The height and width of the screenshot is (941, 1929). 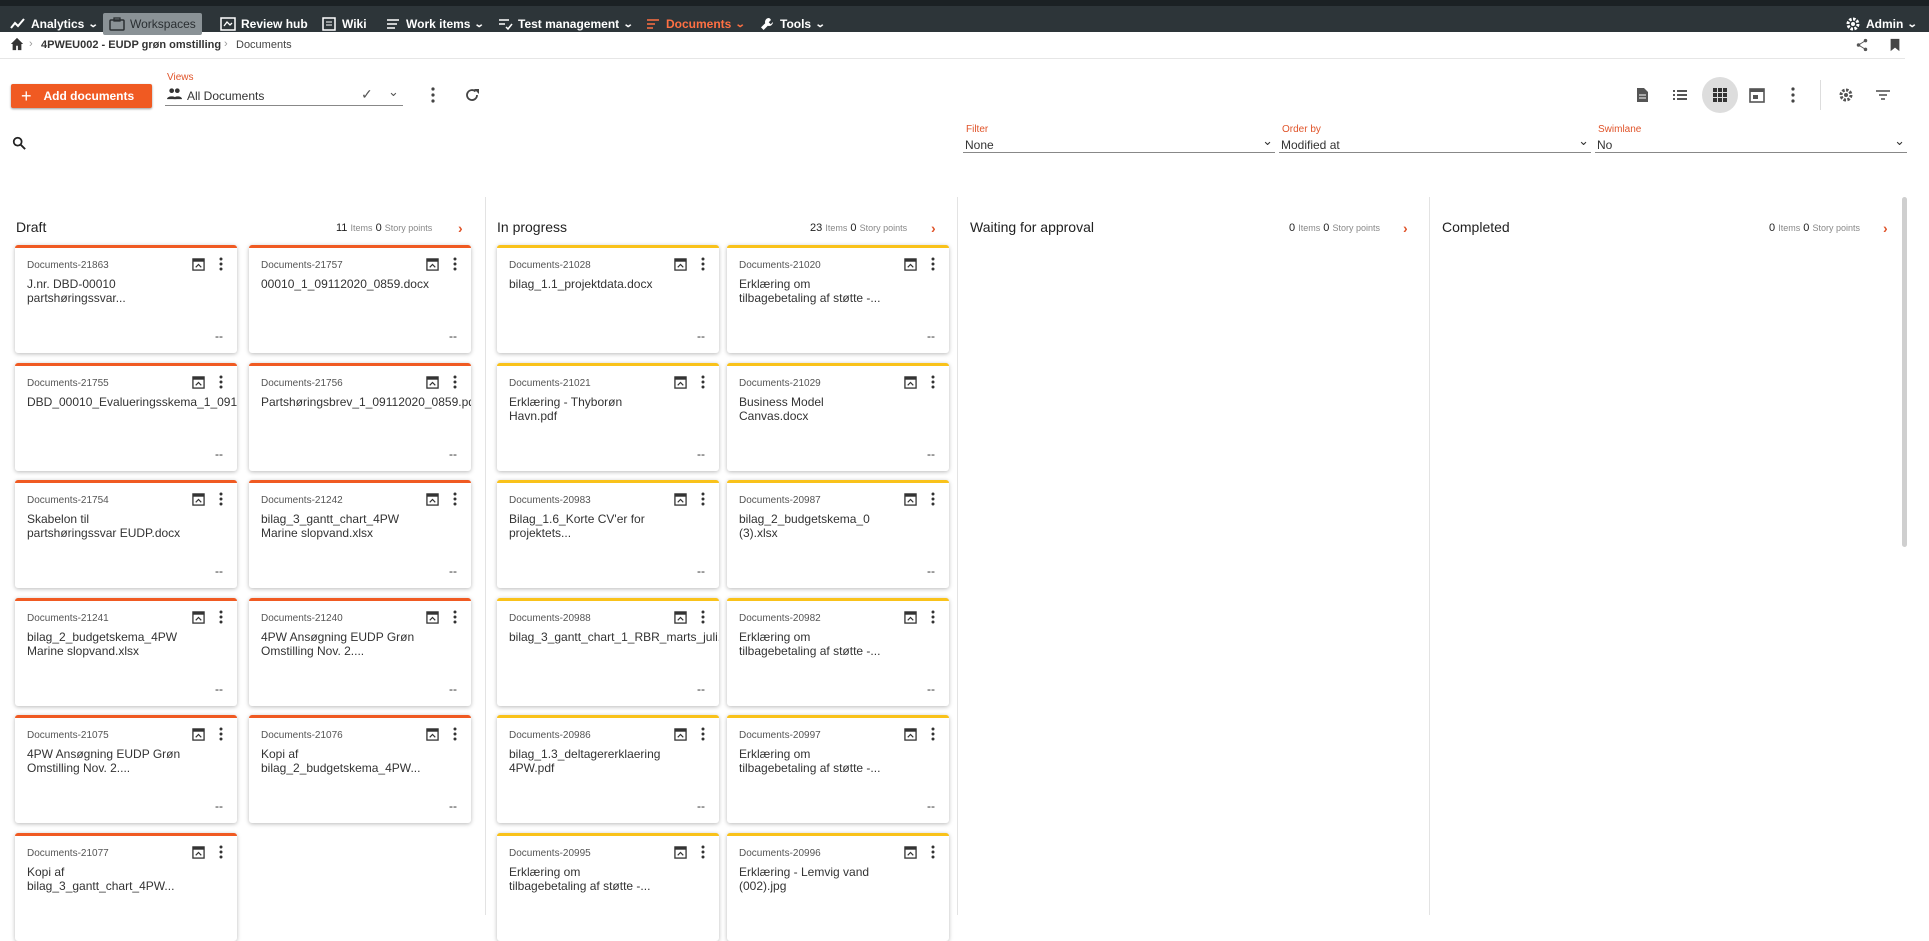 What do you see at coordinates (19, 143) in the screenshot?
I see `search-icon` at bounding box center [19, 143].